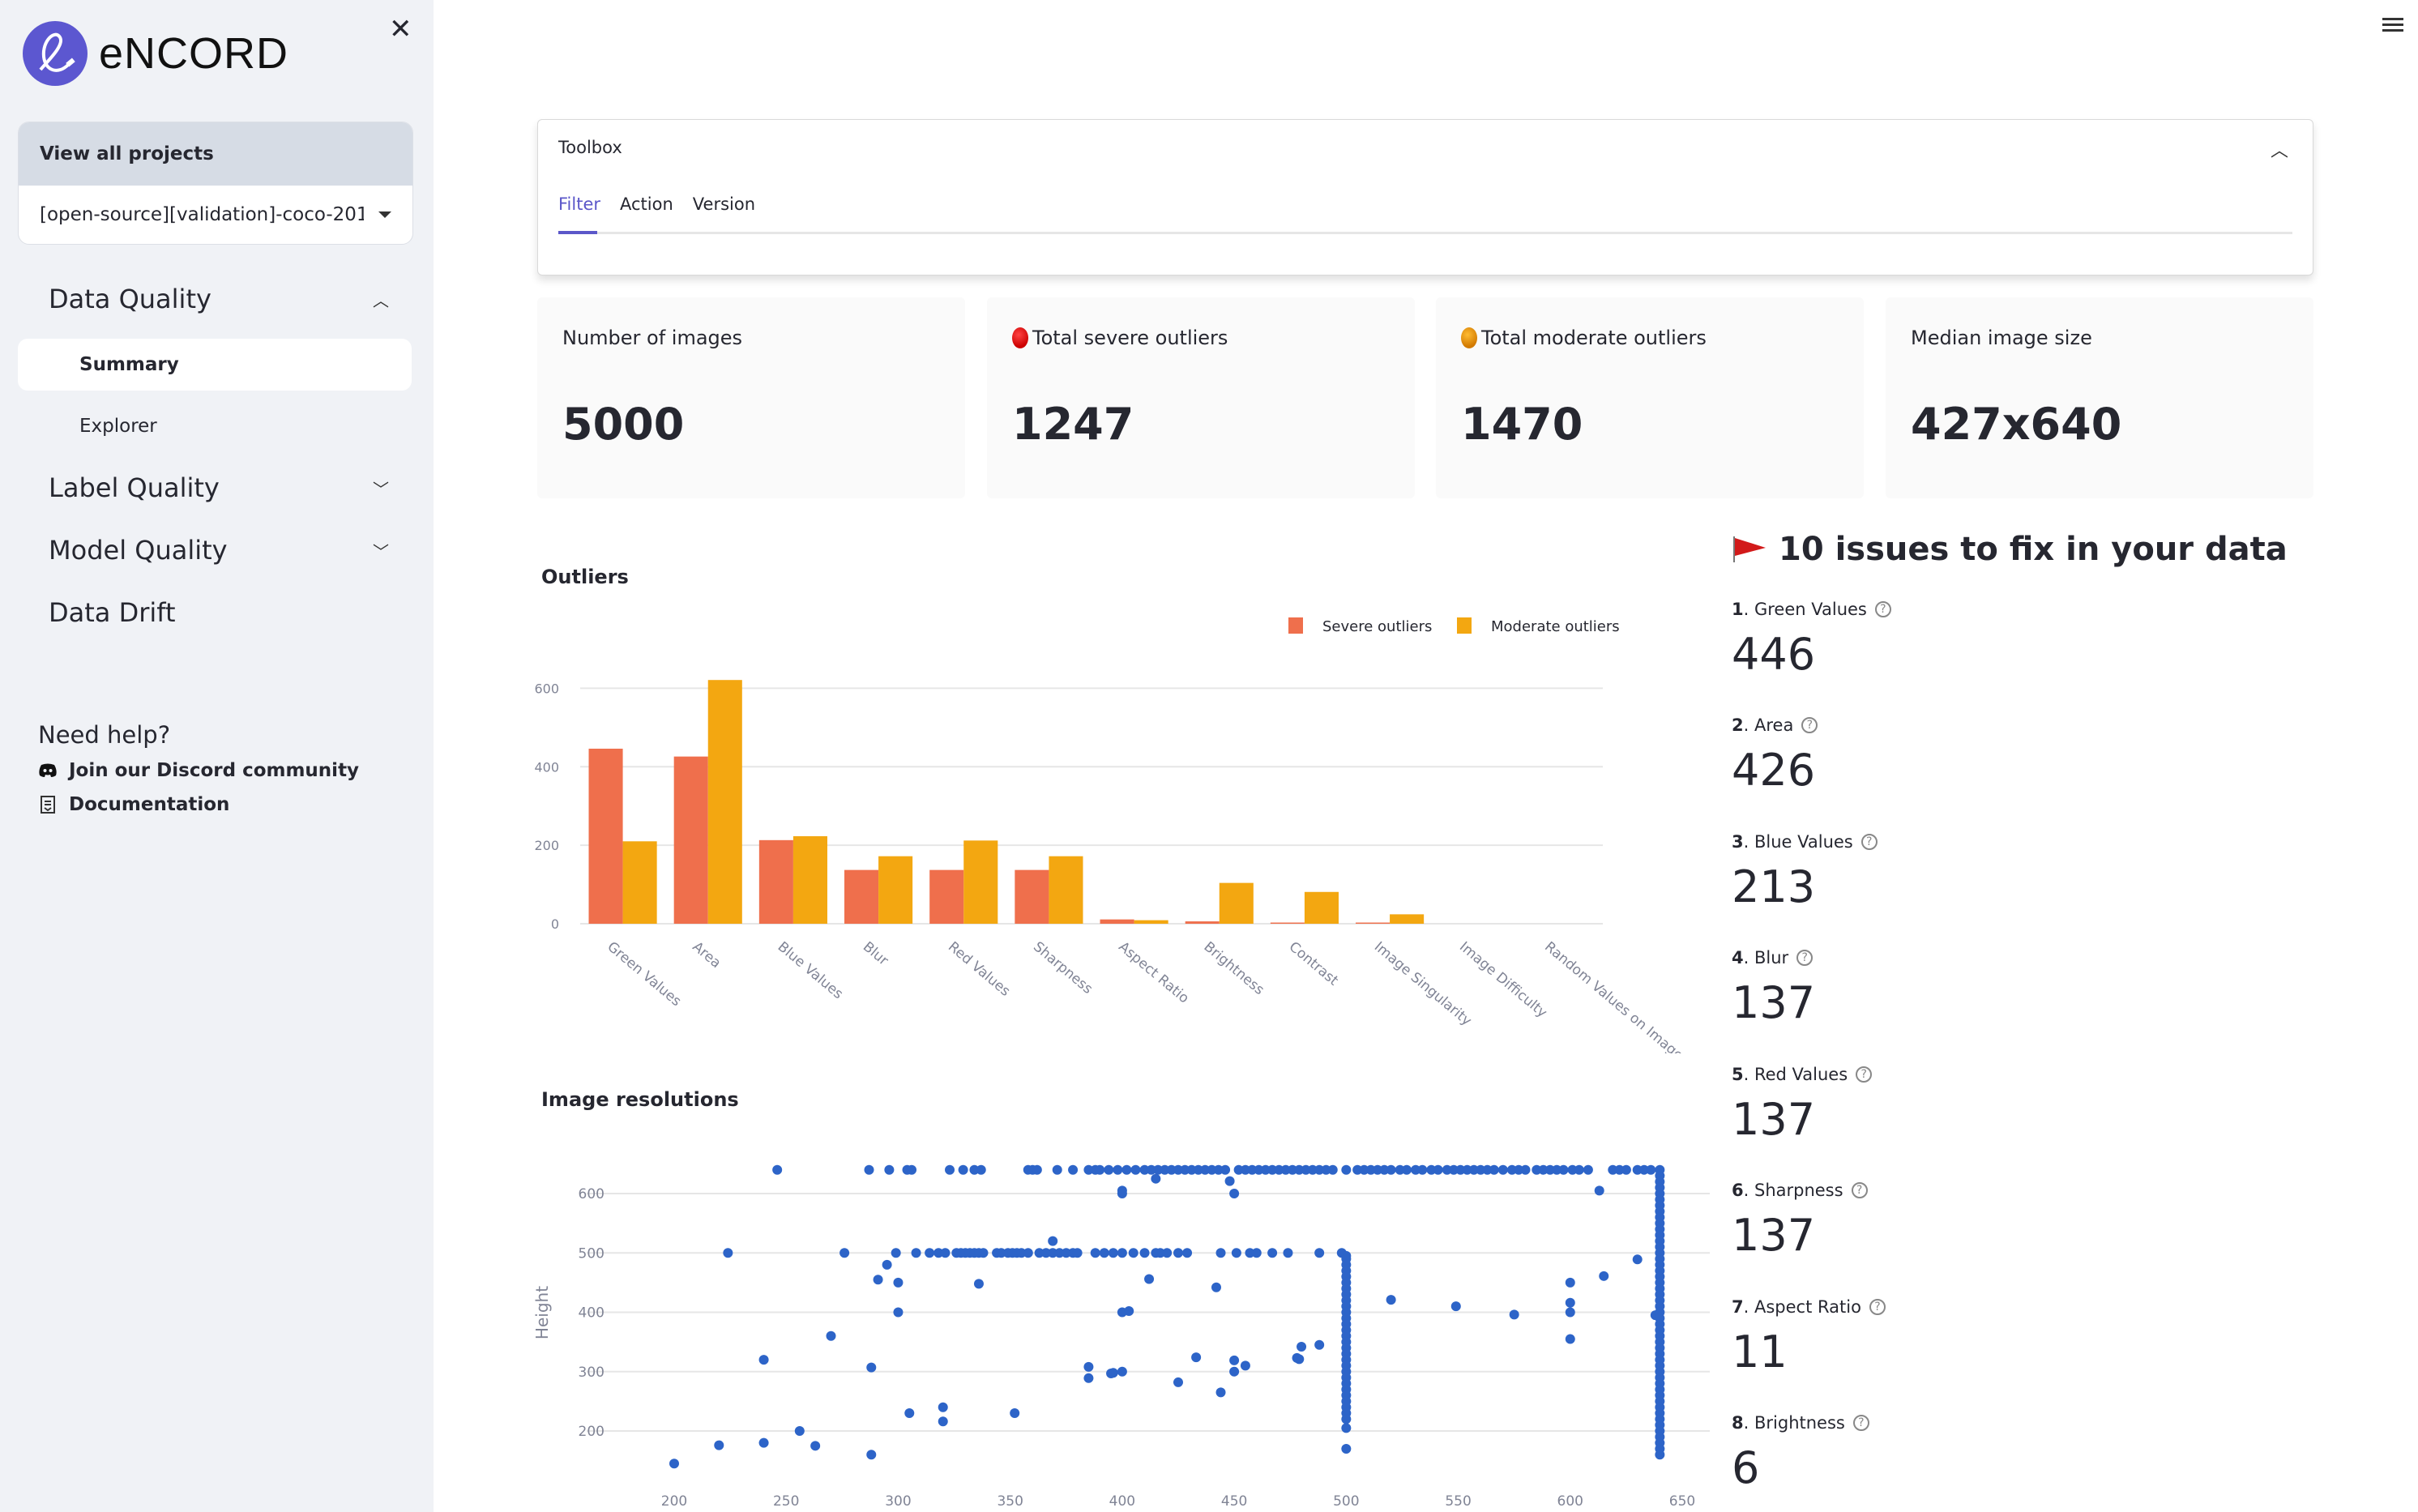 Image resolution: width=2418 pixels, height=1512 pixels. Describe the element at coordinates (724, 204) in the screenshot. I see `tab-version: Version` at that location.